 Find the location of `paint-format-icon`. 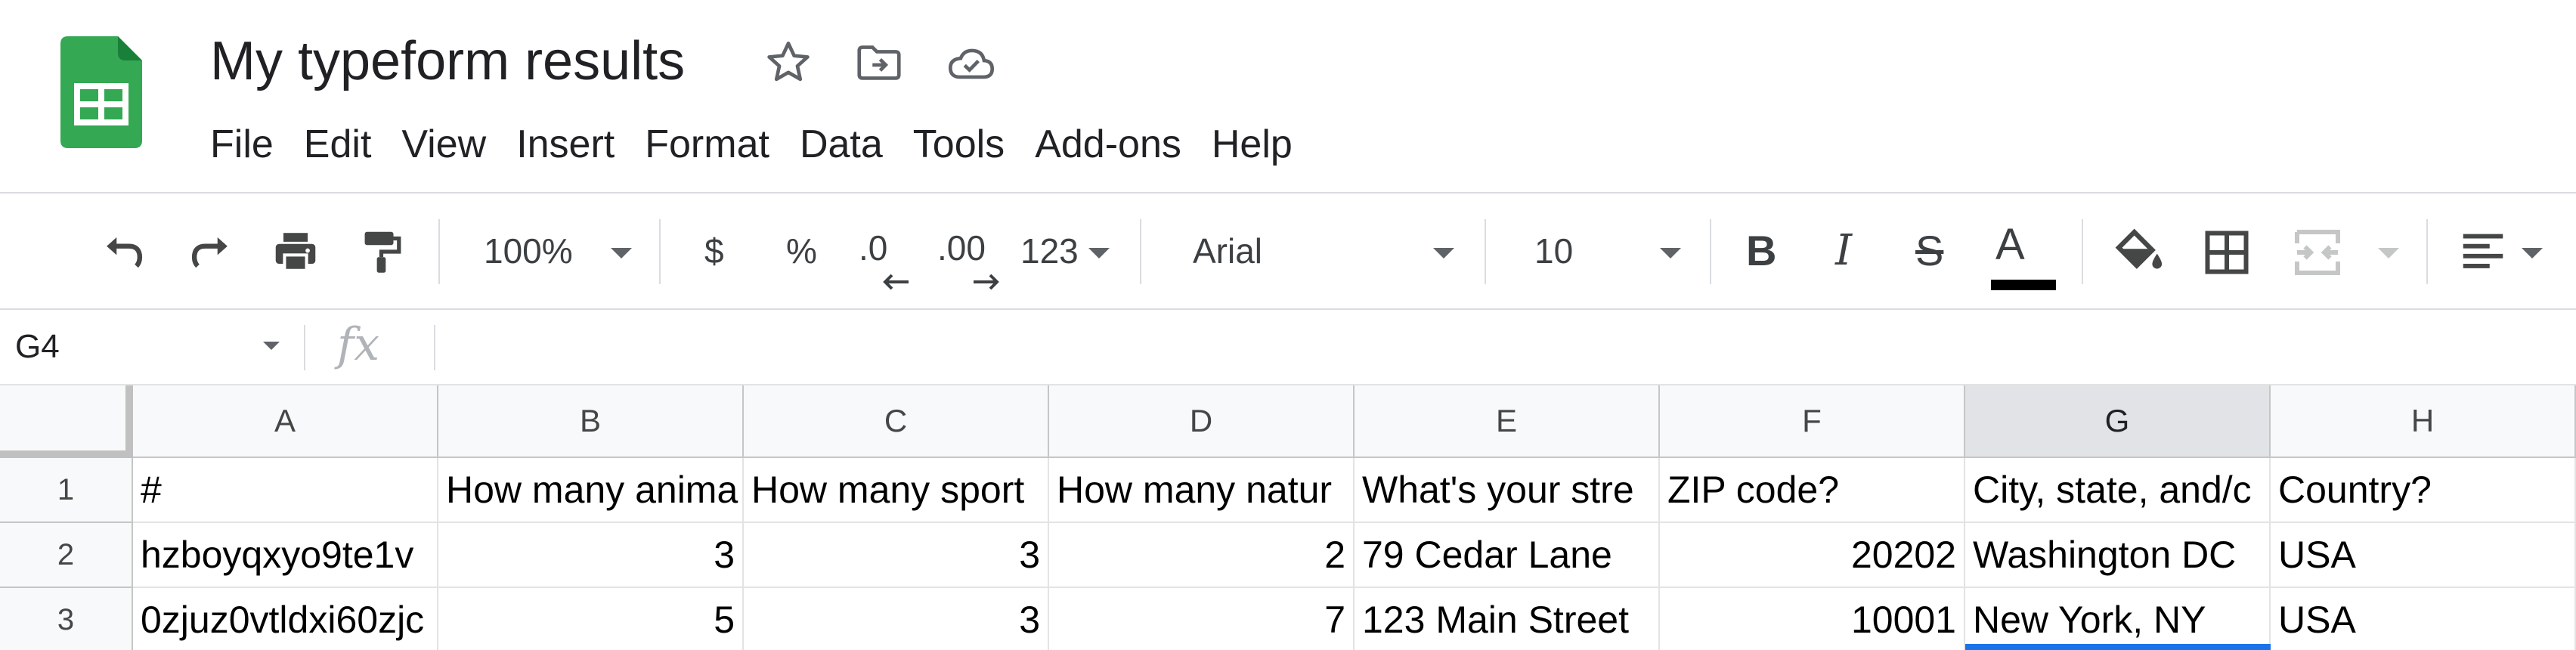

paint-format-icon is located at coordinates (380, 251).